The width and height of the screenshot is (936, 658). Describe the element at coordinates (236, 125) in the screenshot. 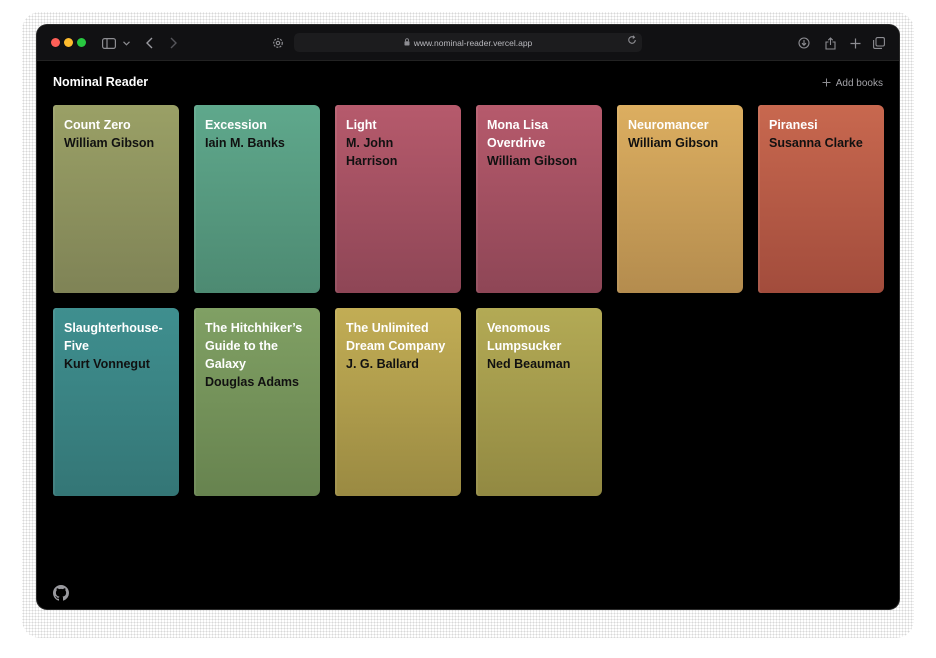

I see `book-title: Excession` at that location.